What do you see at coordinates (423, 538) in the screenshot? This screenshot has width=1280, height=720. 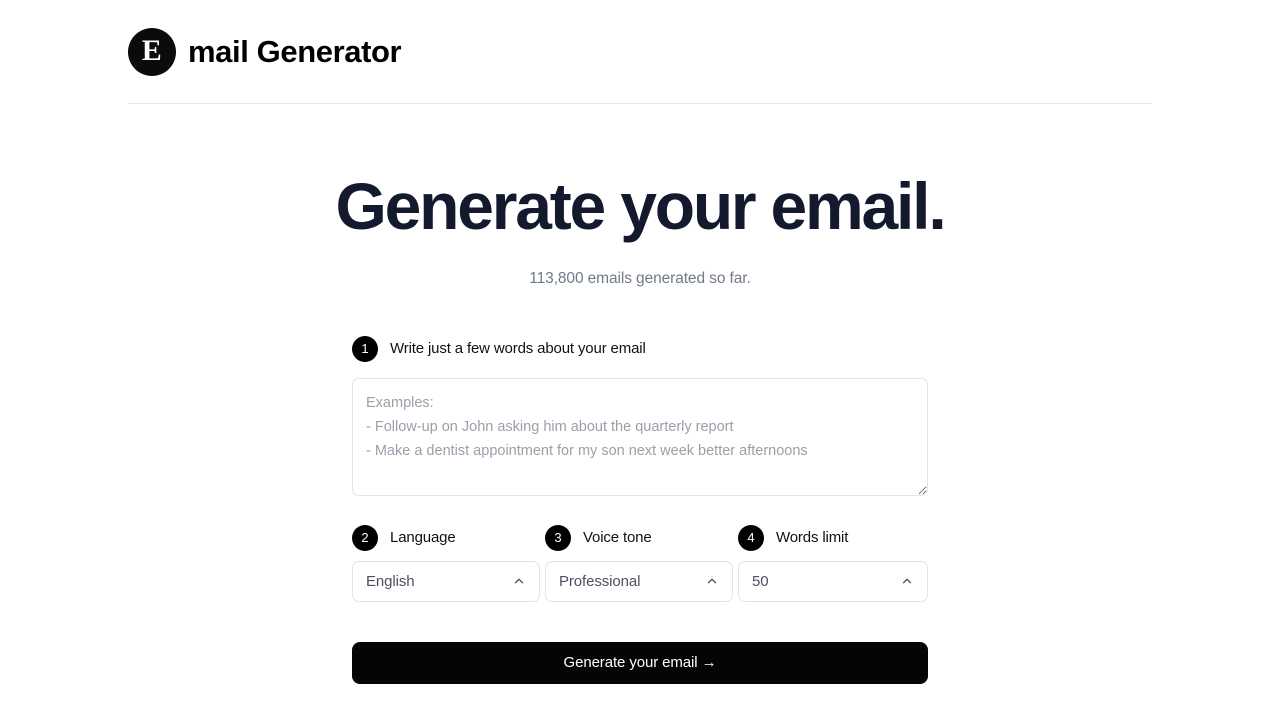 I see `step-2-label: Language` at bounding box center [423, 538].